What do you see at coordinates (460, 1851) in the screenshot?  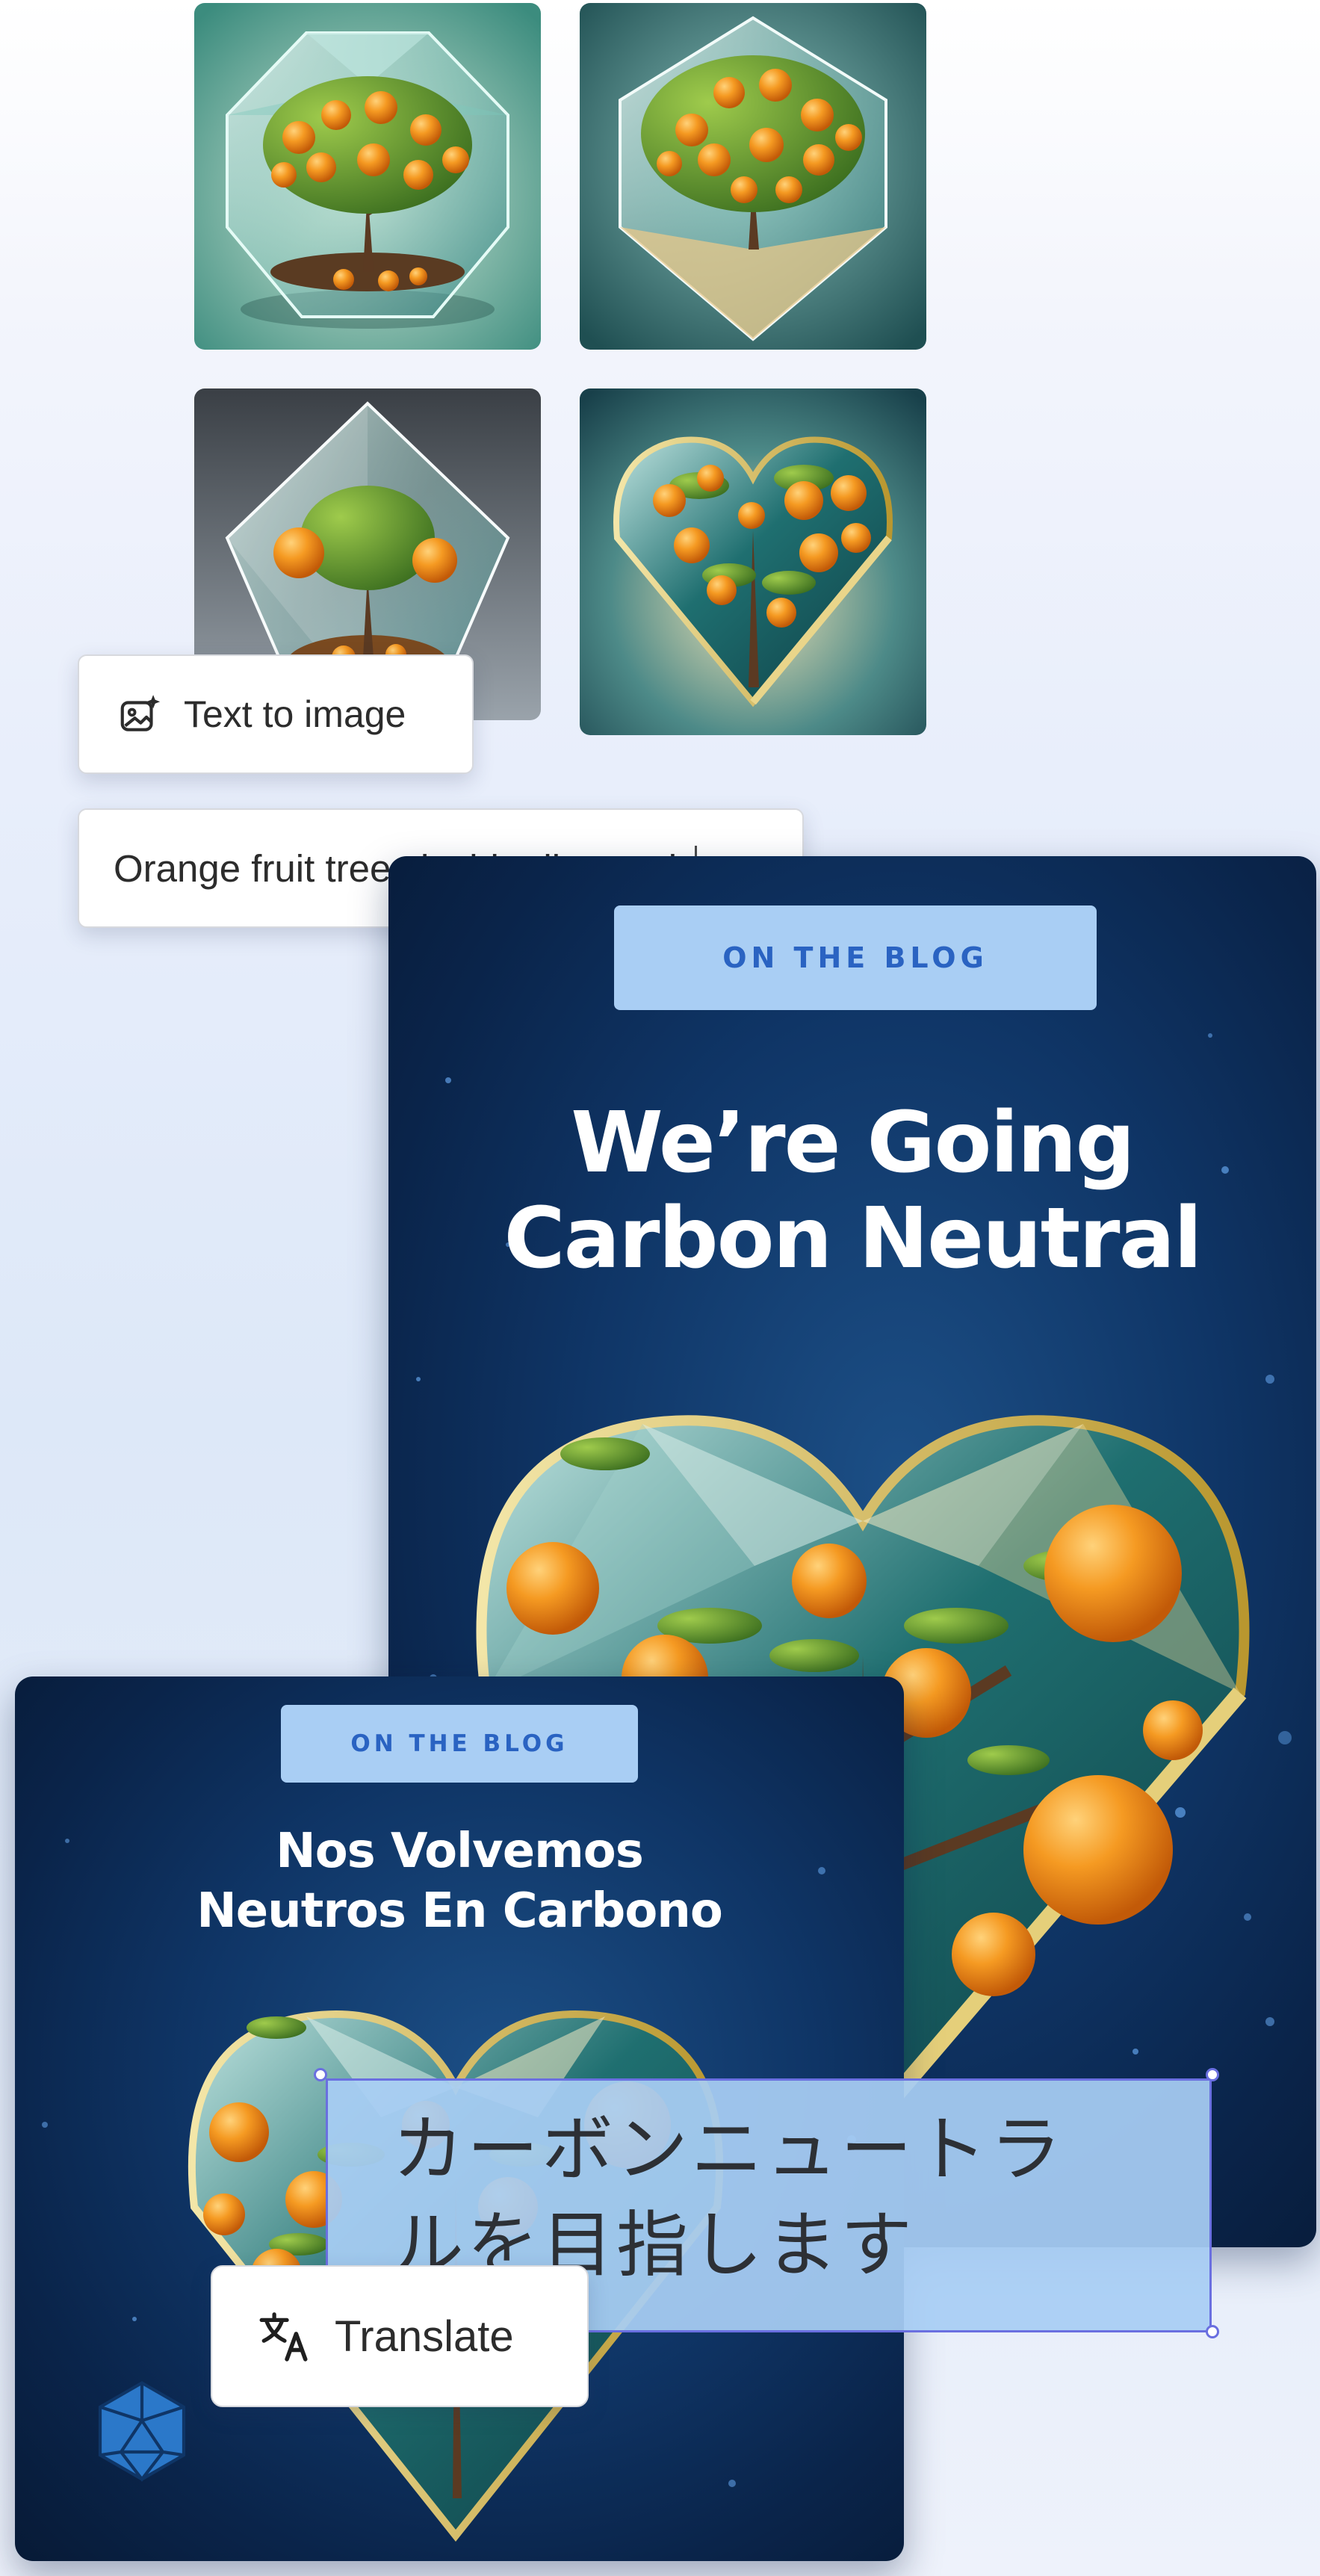 I see `headline-line-1: Nos Volvemos` at bounding box center [460, 1851].